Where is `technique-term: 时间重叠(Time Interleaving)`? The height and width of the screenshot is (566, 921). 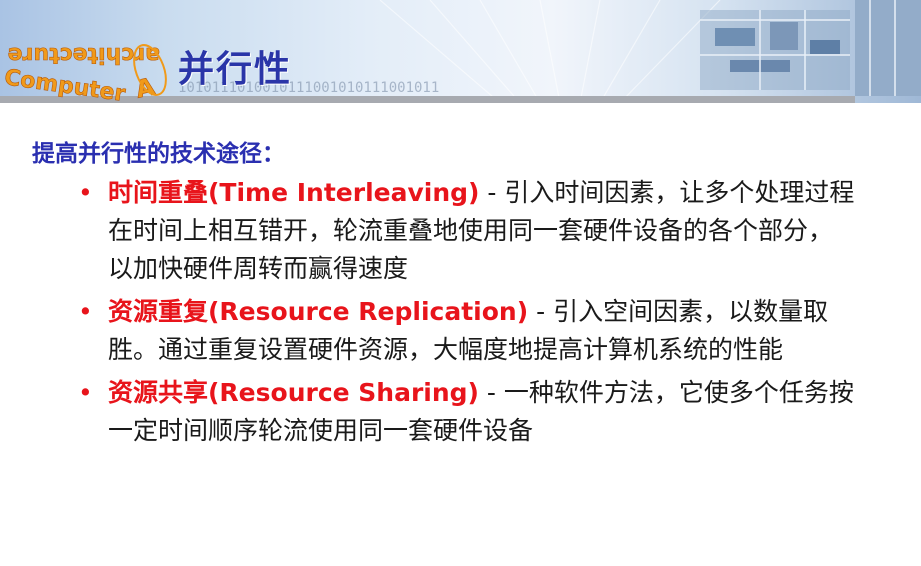 technique-term: 时间重叠(Time Interleaving) is located at coordinates (294, 192).